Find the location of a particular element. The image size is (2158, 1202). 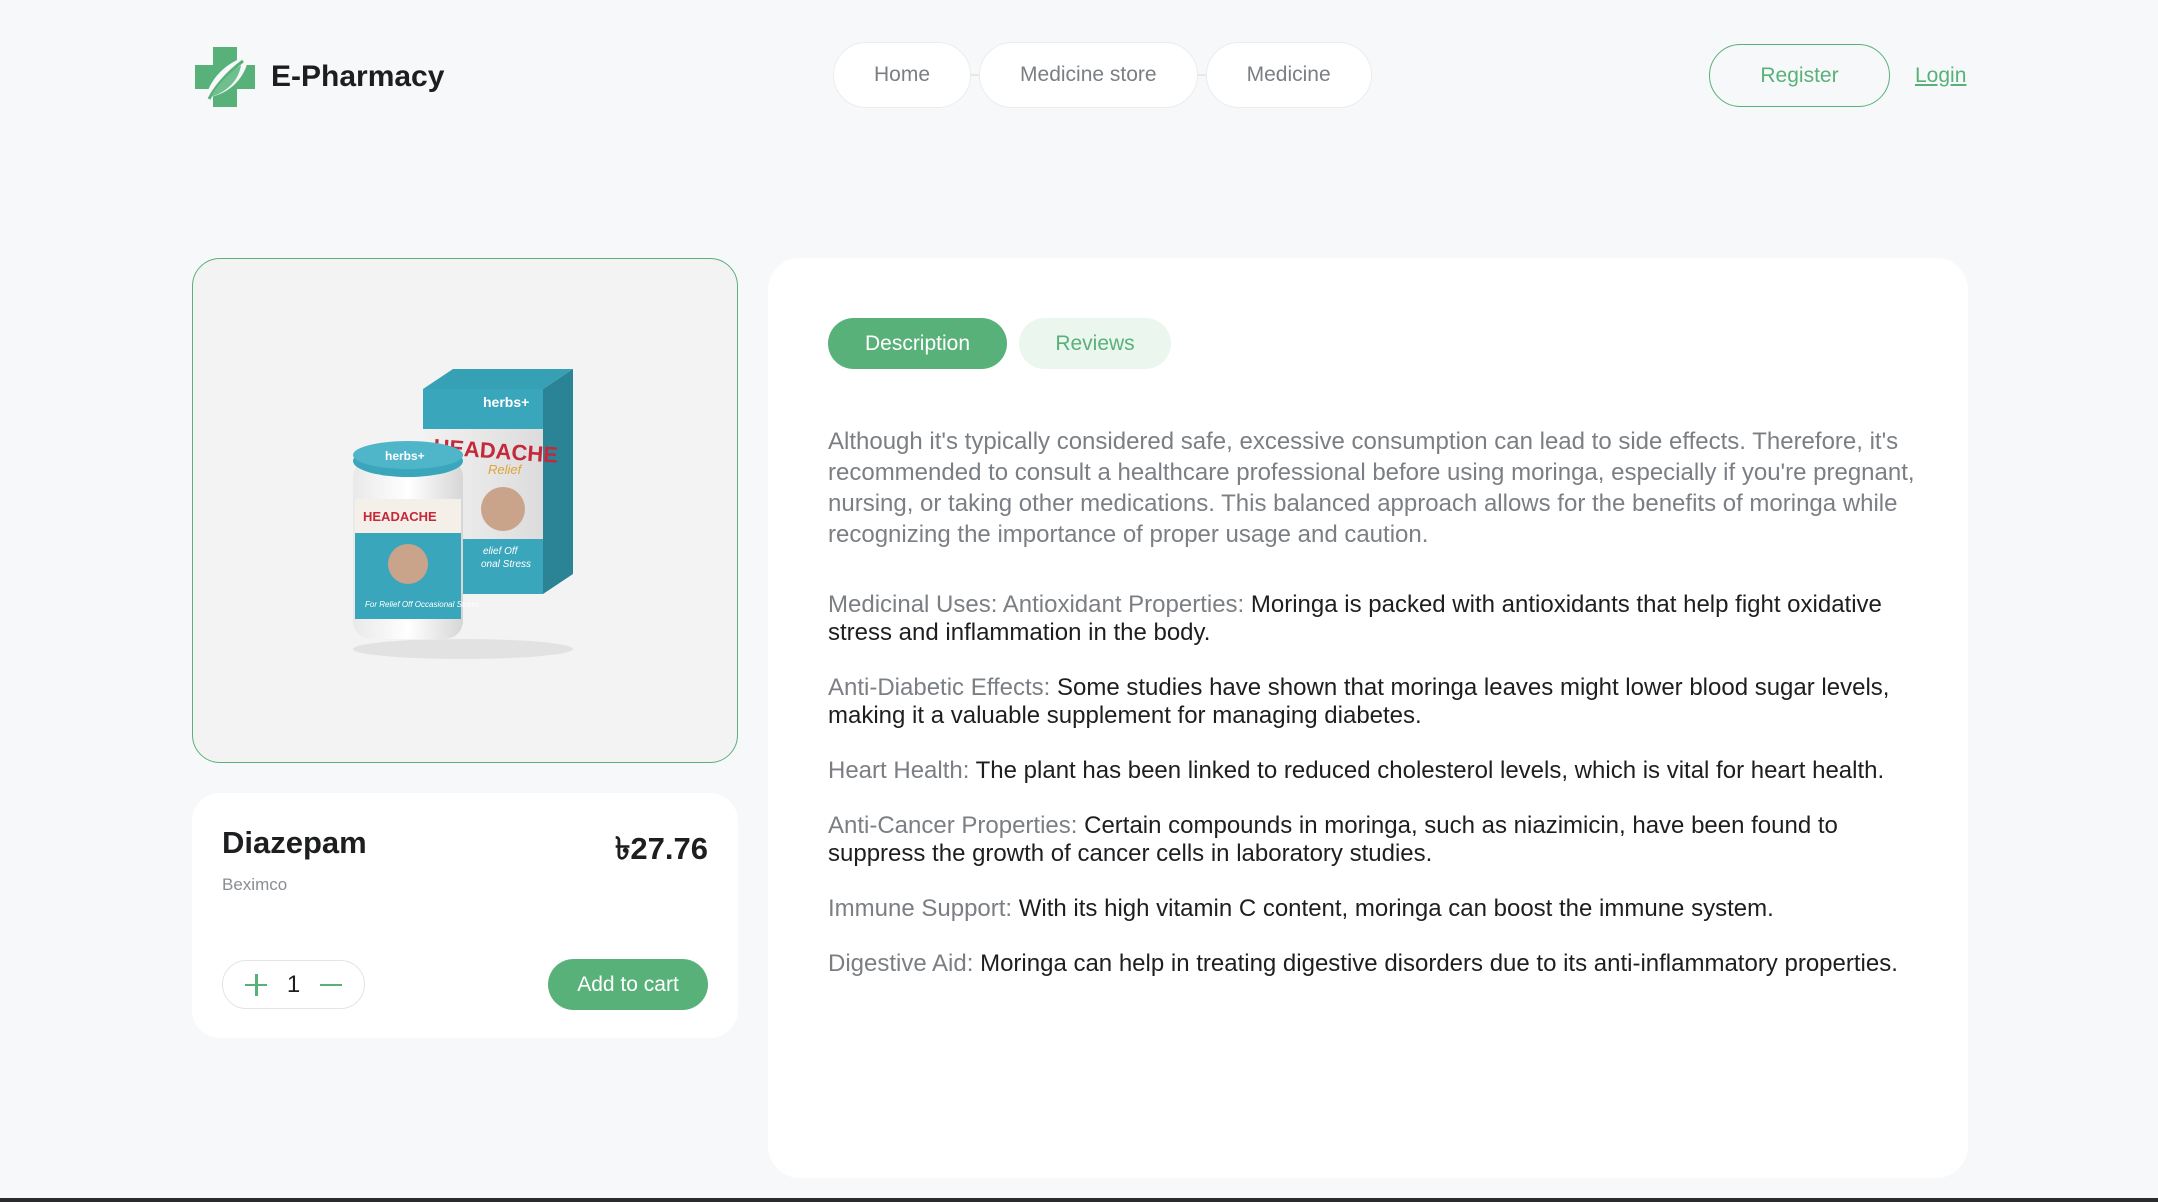

minus-icon is located at coordinates (330, 985).